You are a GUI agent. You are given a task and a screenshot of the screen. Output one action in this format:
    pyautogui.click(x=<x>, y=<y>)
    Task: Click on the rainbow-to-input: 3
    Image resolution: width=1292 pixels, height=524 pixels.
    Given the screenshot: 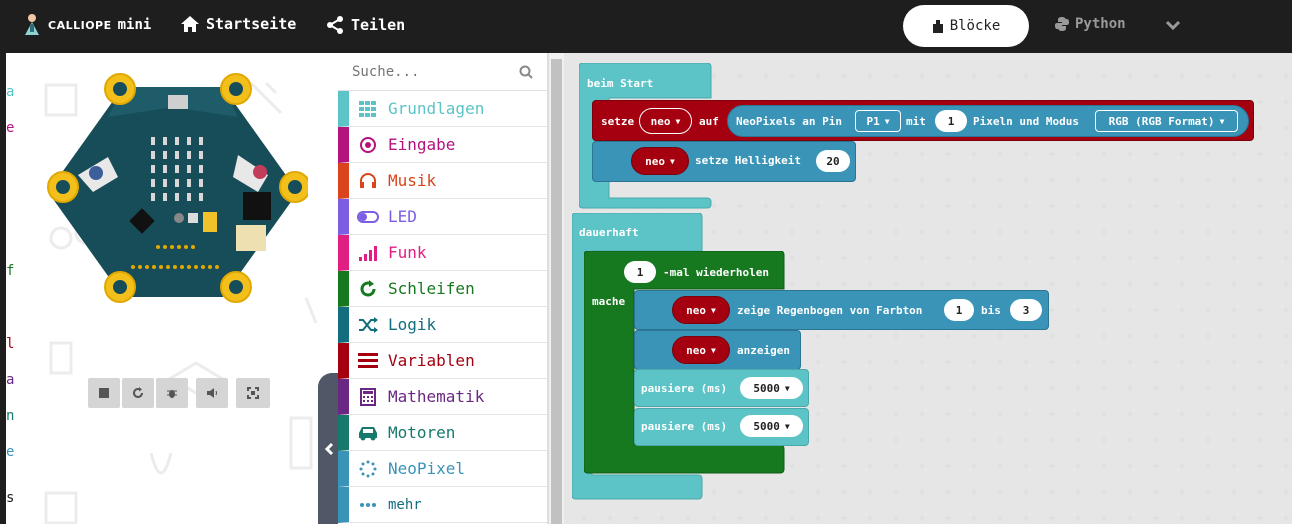 What is the action you would take?
    pyautogui.click(x=1026, y=310)
    